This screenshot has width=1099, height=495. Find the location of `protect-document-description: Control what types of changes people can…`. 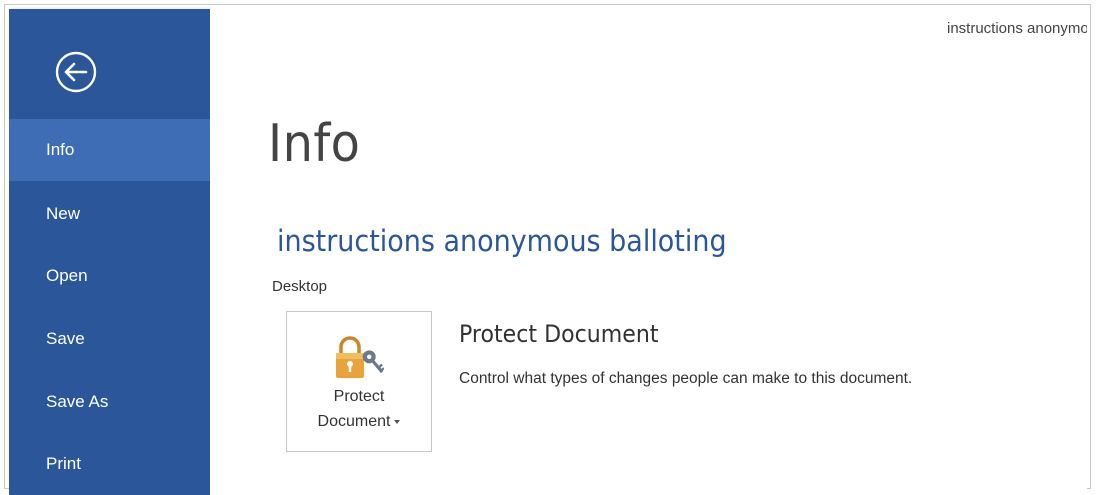

protect-document-description: Control what types of changes people can… is located at coordinates (686, 378).